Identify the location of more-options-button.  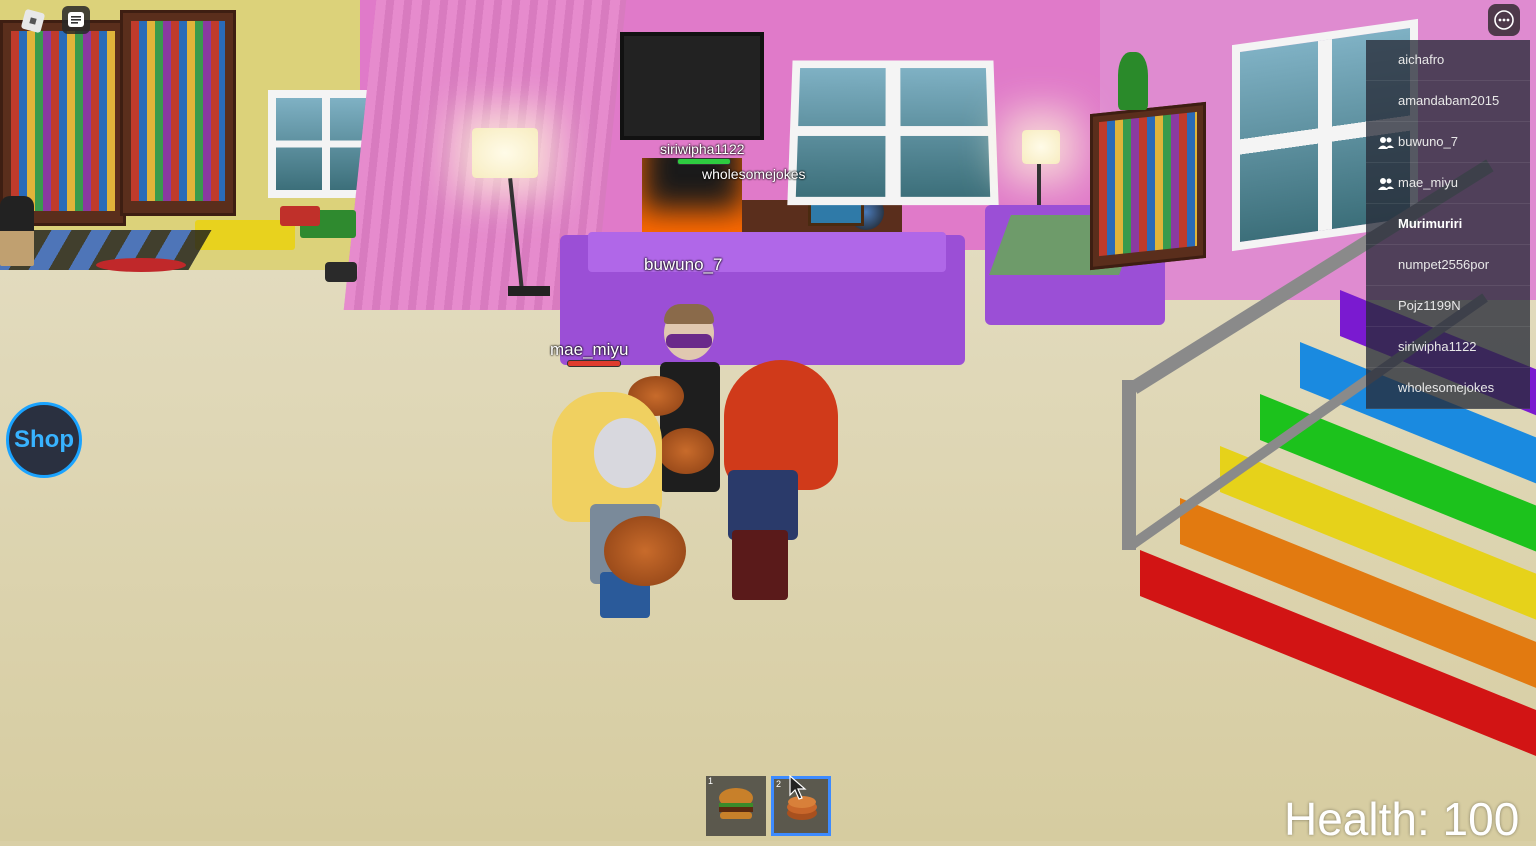
(1504, 20).